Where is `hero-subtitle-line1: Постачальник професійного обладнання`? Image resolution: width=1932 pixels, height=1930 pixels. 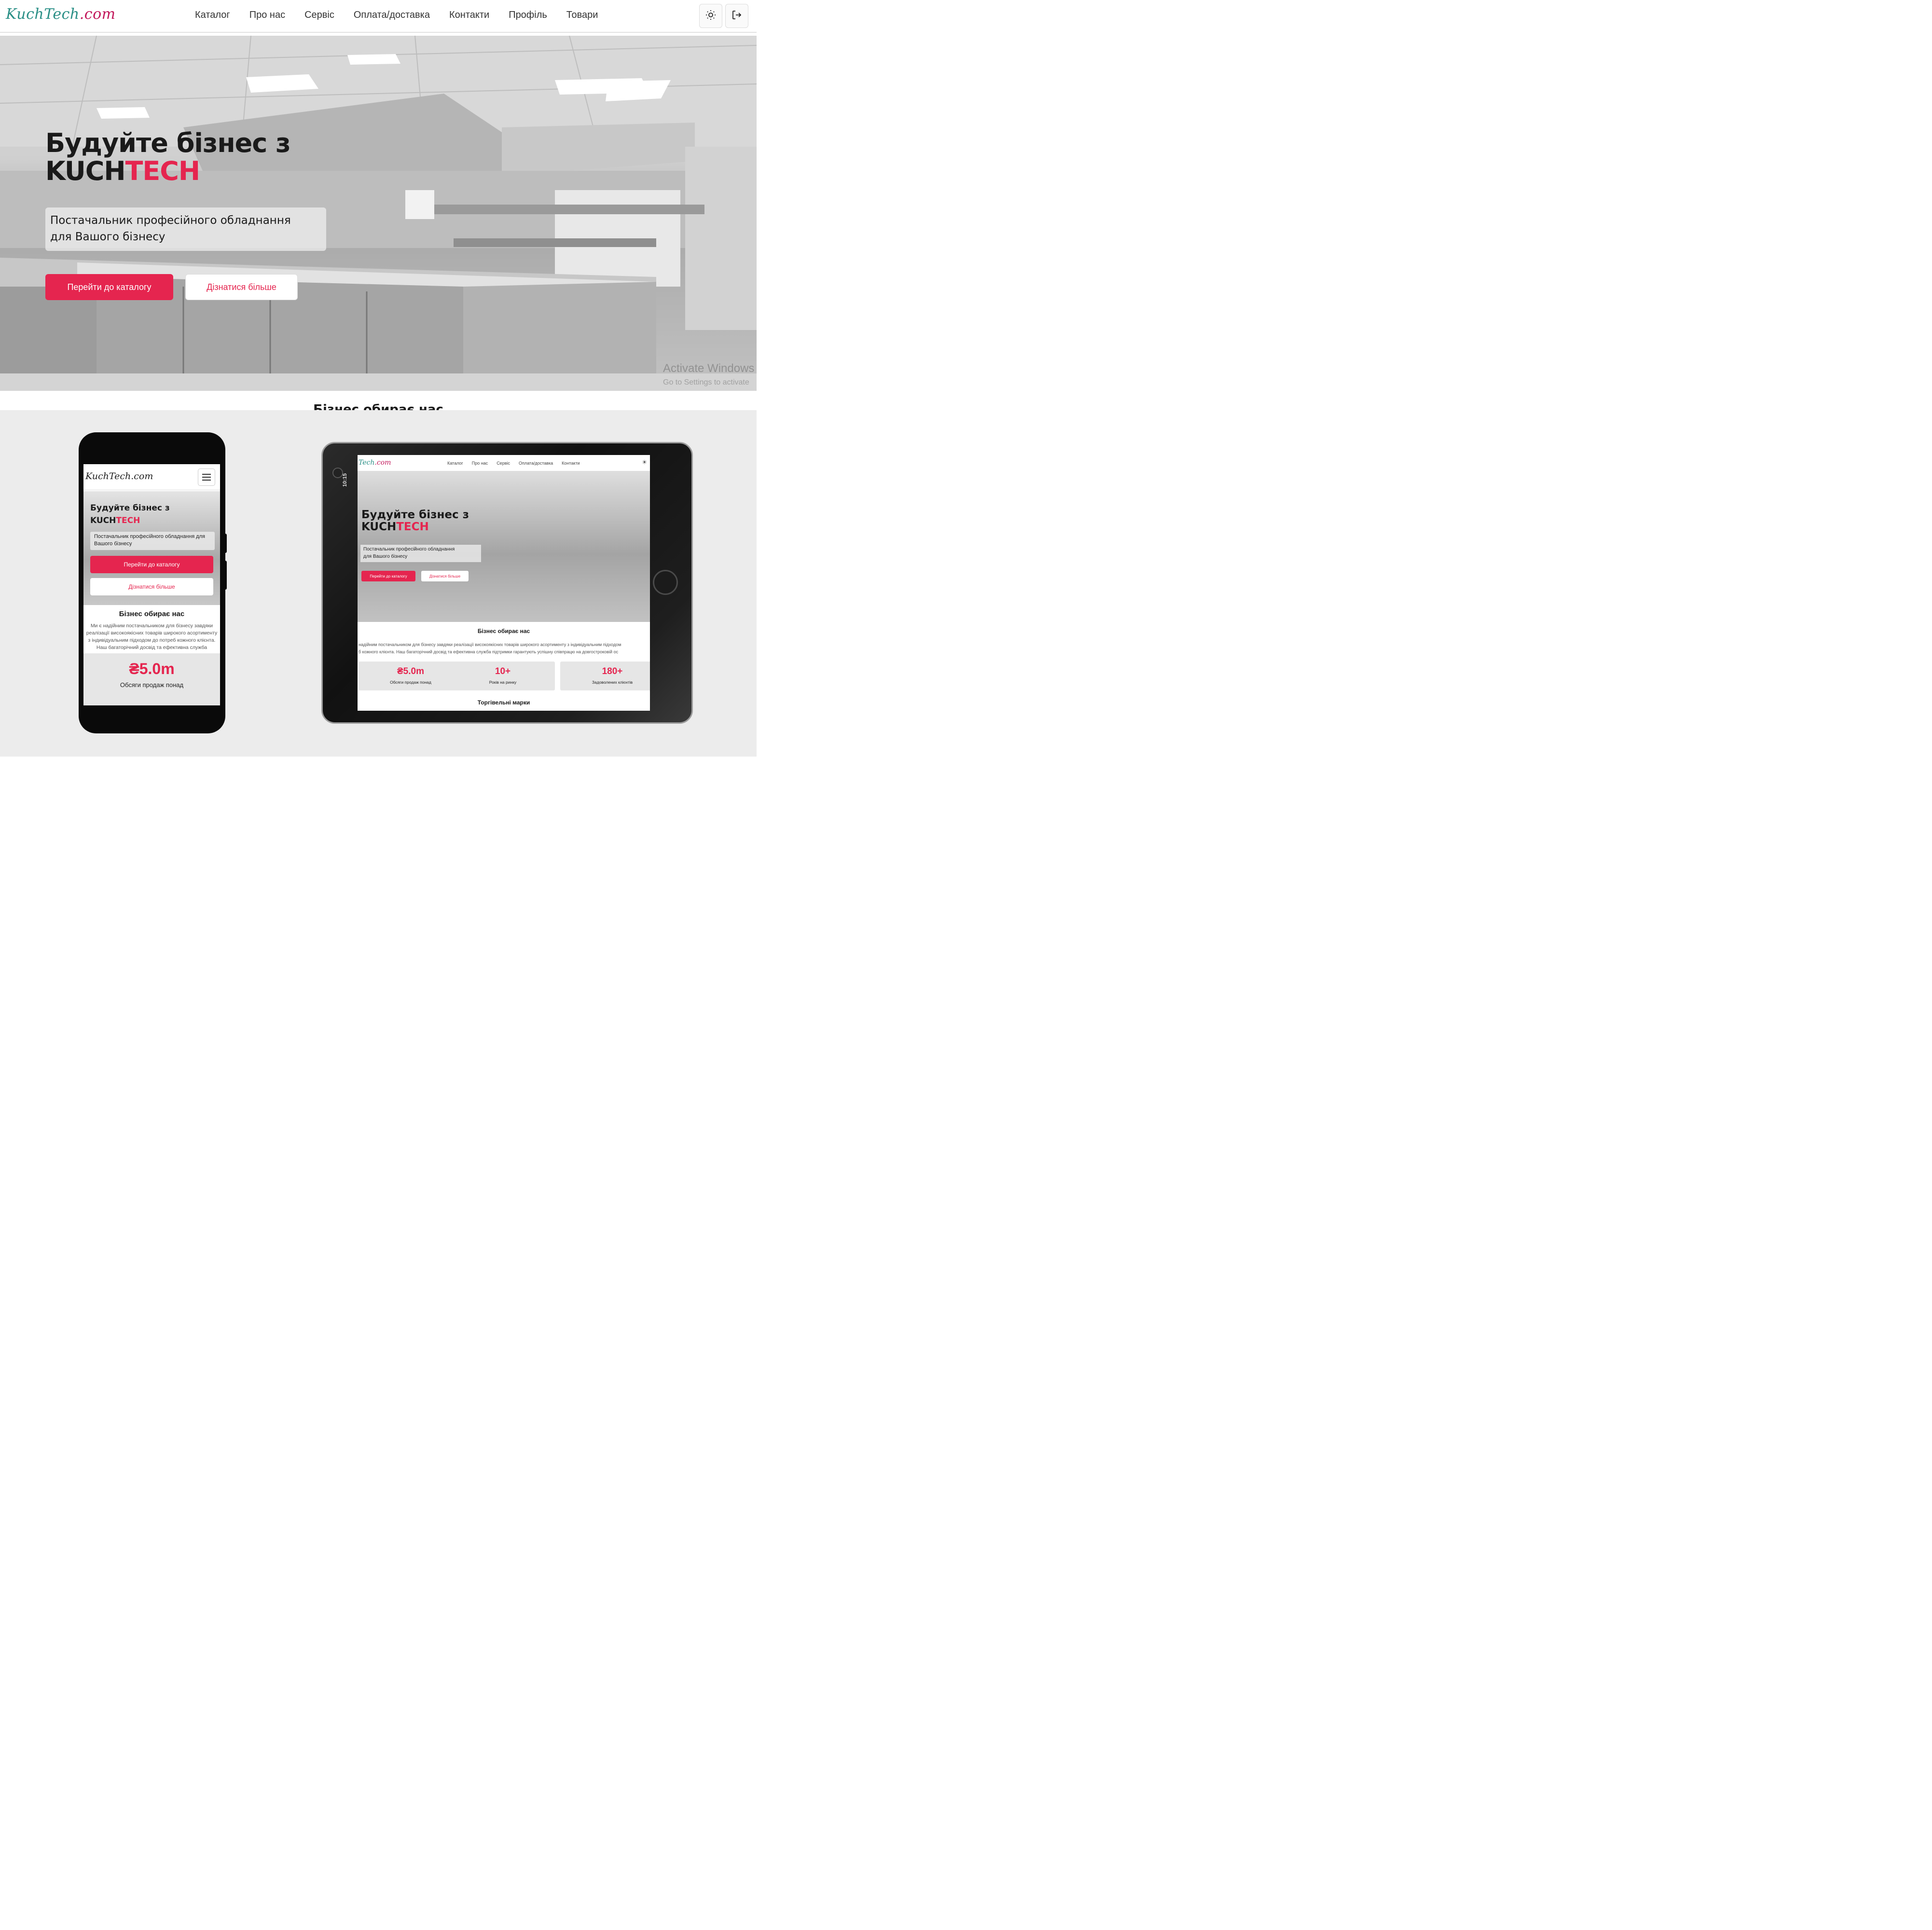
hero-subtitle-line1: Постачальник професійного обладнання is located at coordinates (170, 220).